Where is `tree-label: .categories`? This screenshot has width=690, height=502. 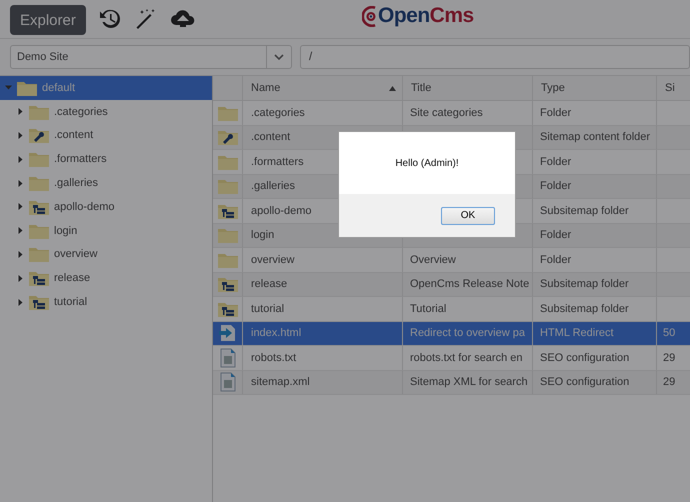
tree-label: .categories is located at coordinates (81, 112).